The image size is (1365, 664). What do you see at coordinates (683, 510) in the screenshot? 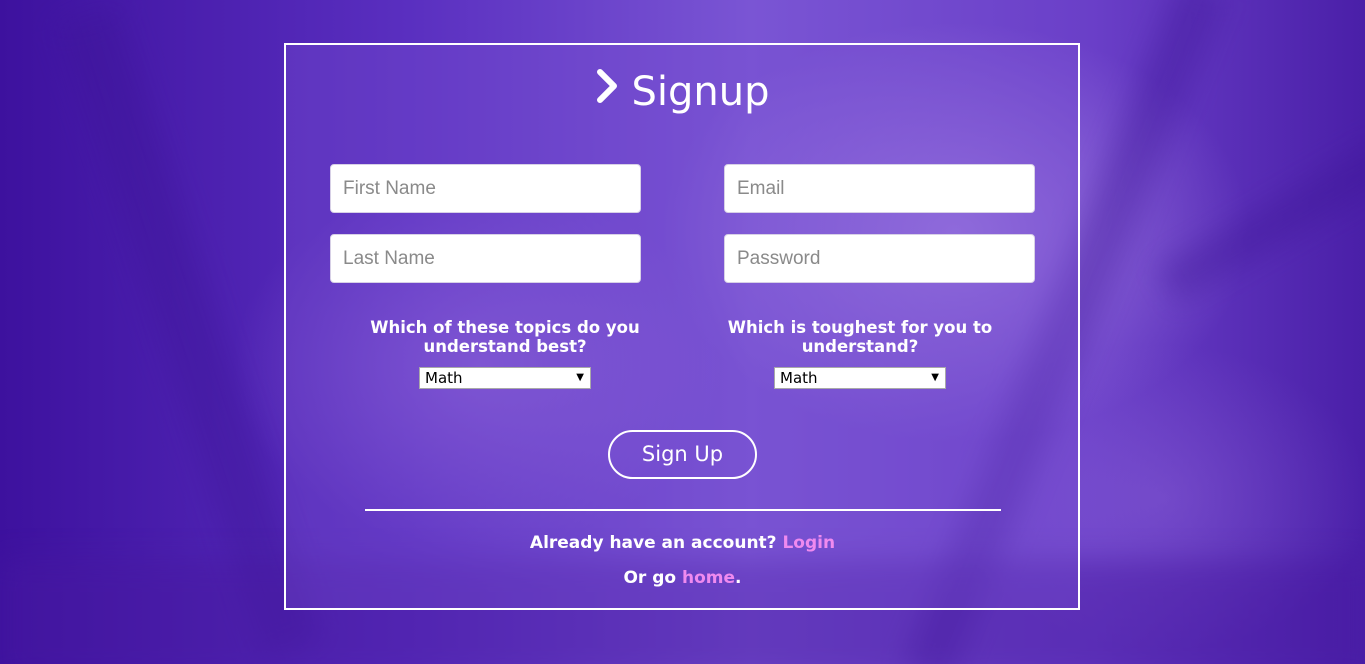
I see `divider` at bounding box center [683, 510].